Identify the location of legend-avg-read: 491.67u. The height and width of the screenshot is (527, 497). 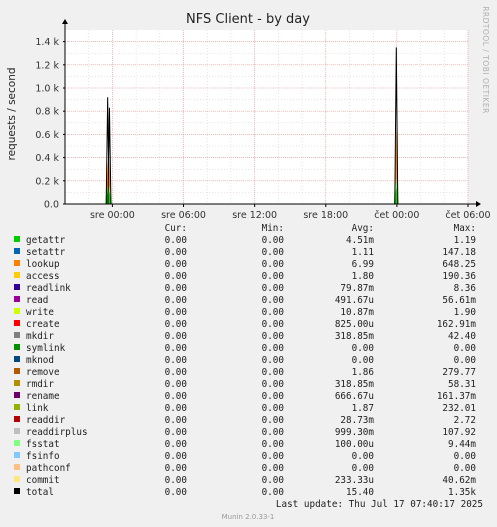
(354, 300).